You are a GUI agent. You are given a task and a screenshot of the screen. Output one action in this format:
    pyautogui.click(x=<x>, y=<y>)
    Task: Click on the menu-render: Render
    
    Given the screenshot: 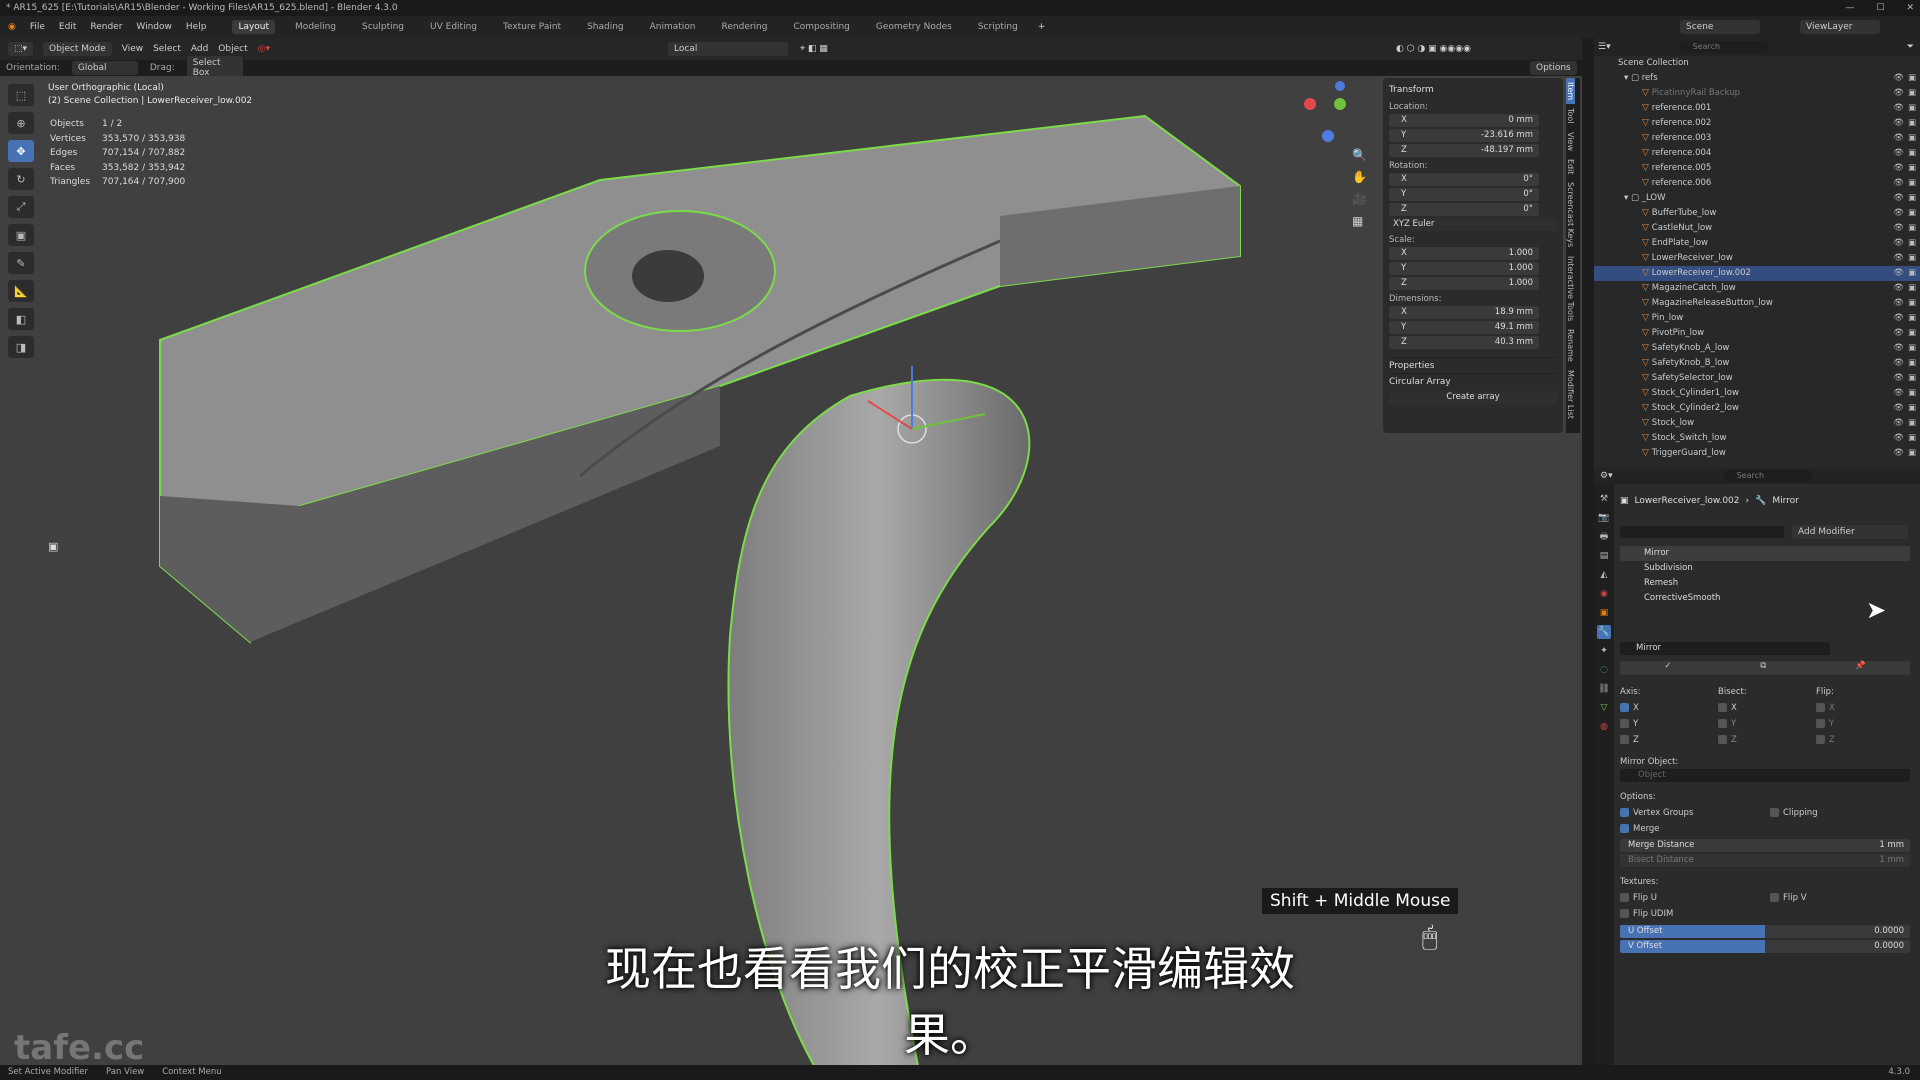 What is the action you would take?
    pyautogui.click(x=106, y=27)
    